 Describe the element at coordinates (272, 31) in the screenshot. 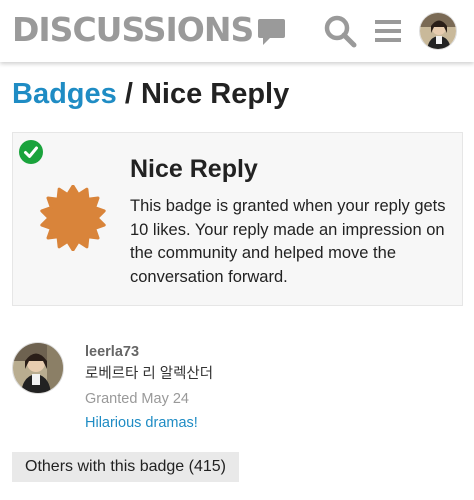

I see `speech-bubble-icon` at that location.